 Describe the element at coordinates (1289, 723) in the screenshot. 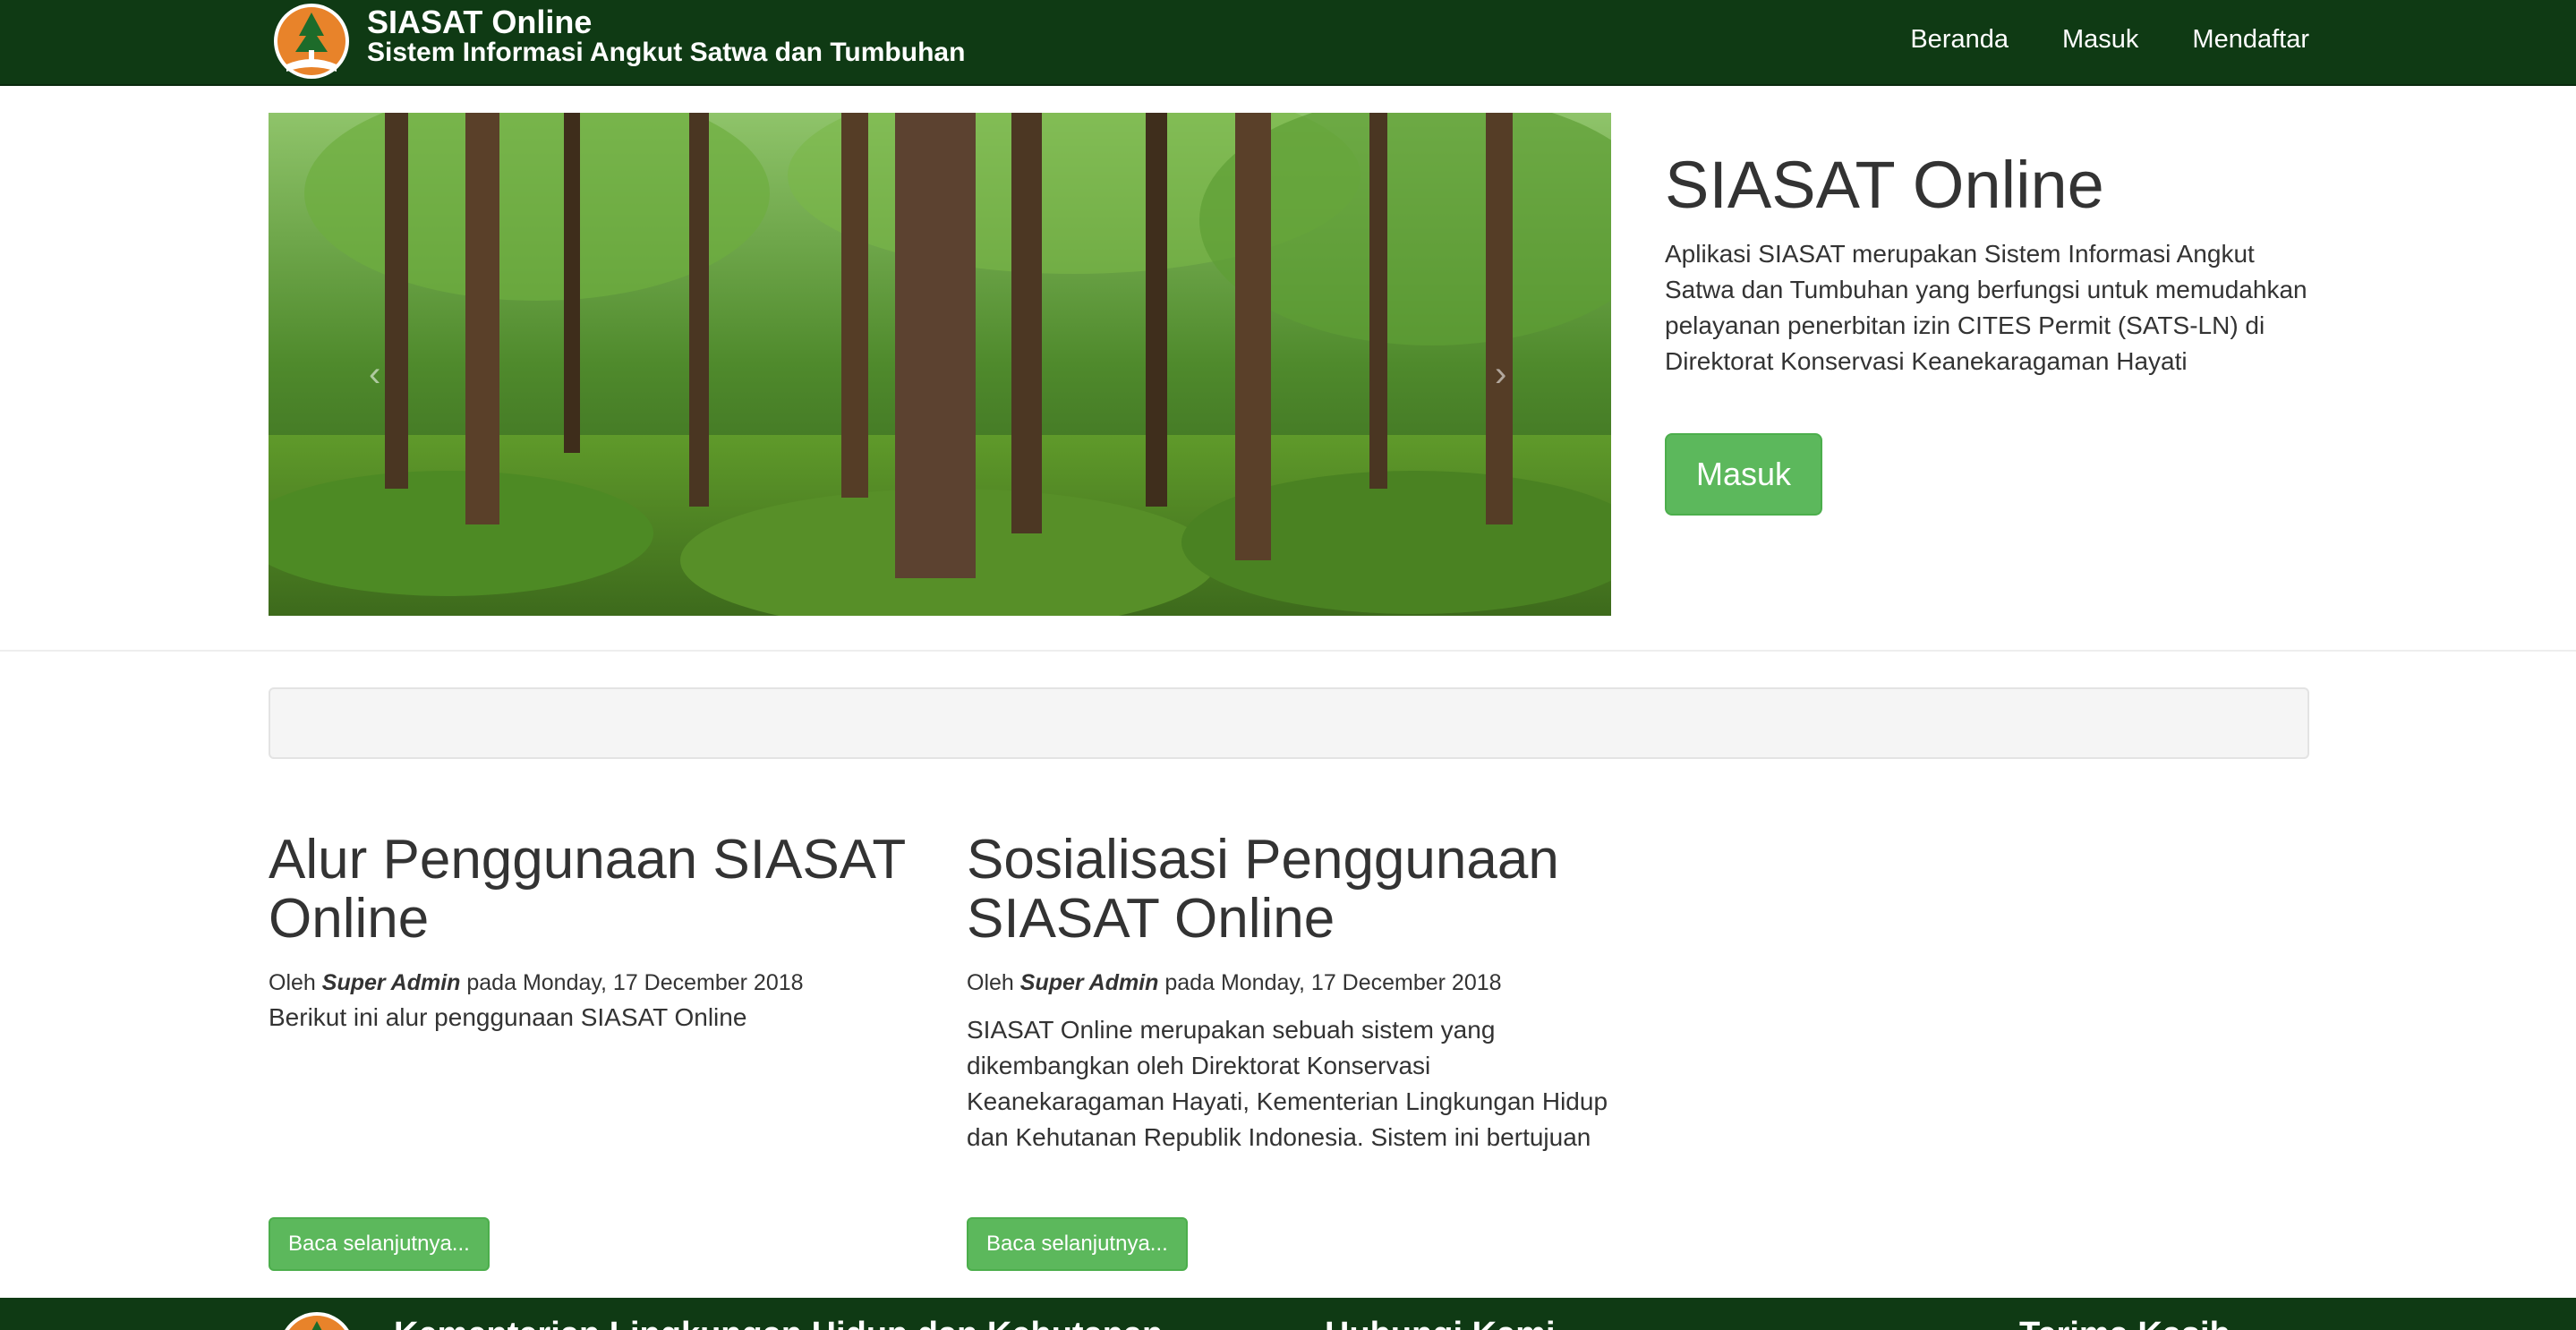

I see `empty-well-panel` at that location.